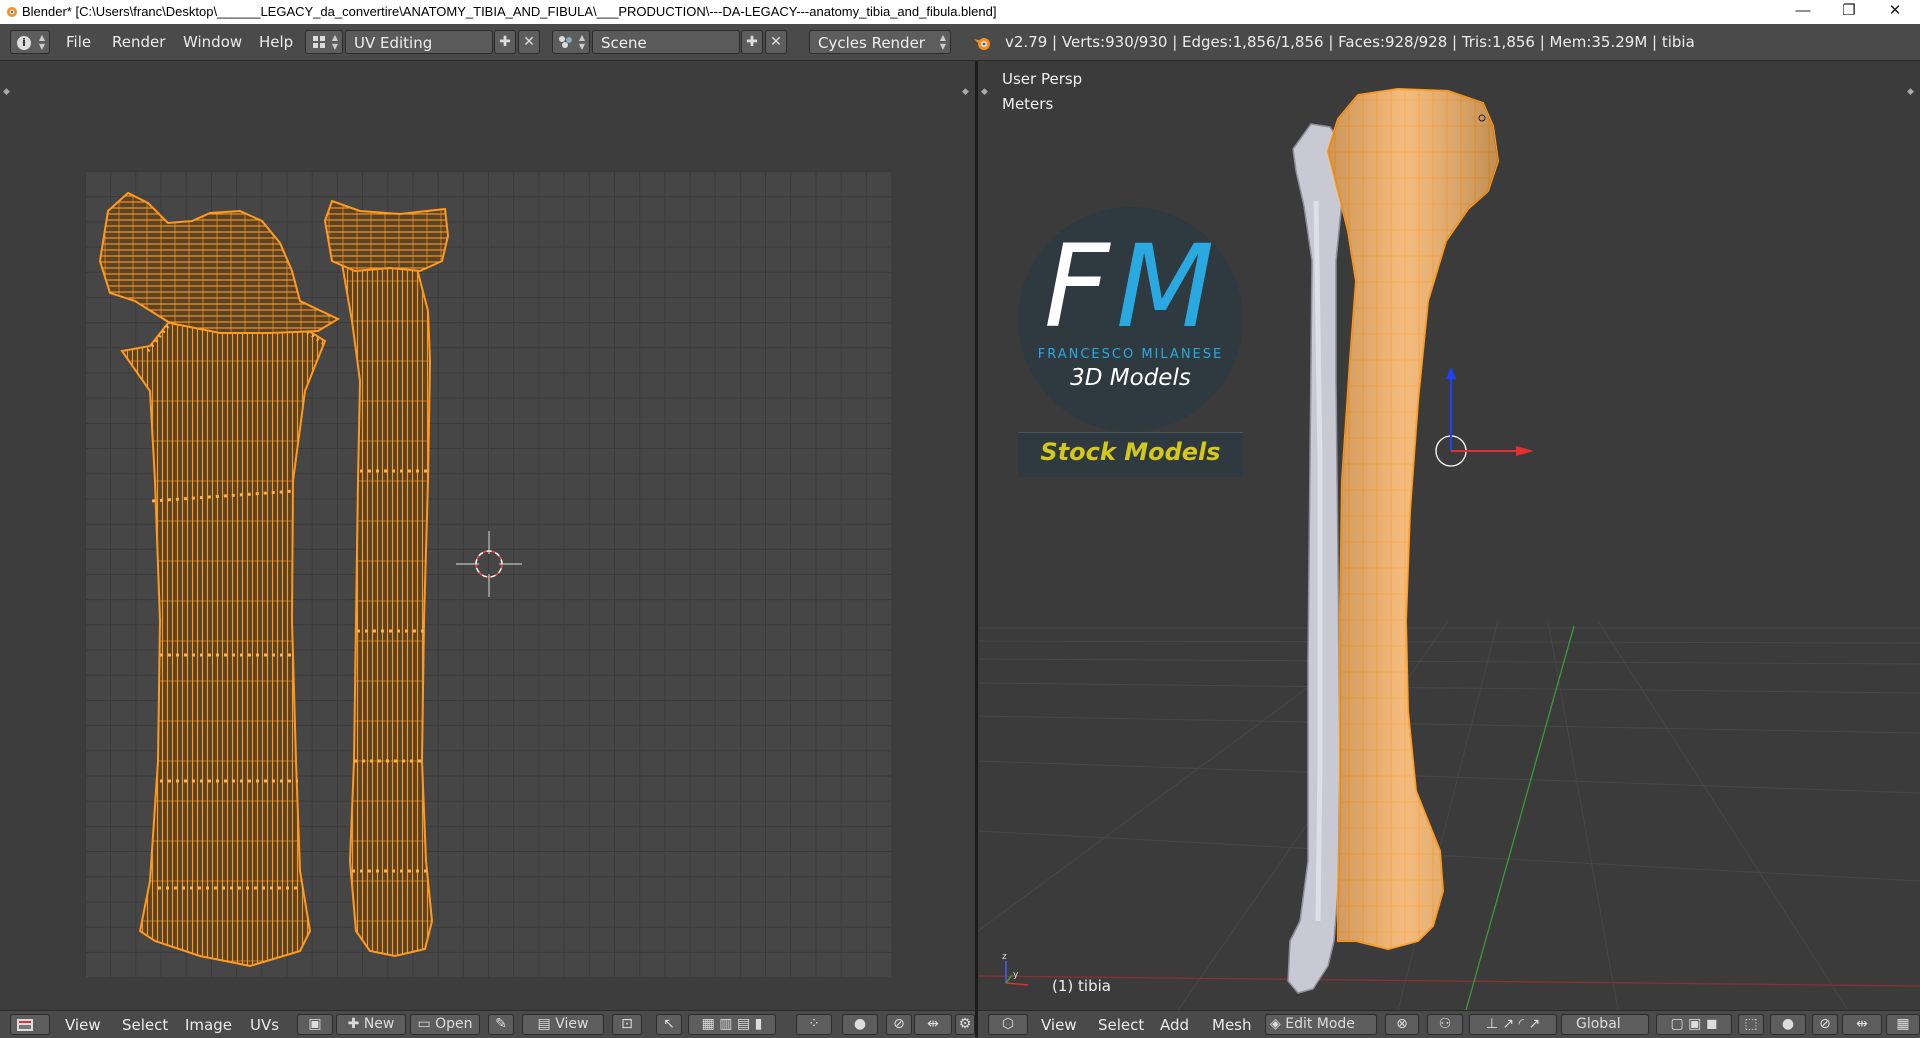 The height and width of the screenshot is (1038, 1920). Describe the element at coordinates (315, 1024) in the screenshot. I see `image-browse-button: ▣` at that location.